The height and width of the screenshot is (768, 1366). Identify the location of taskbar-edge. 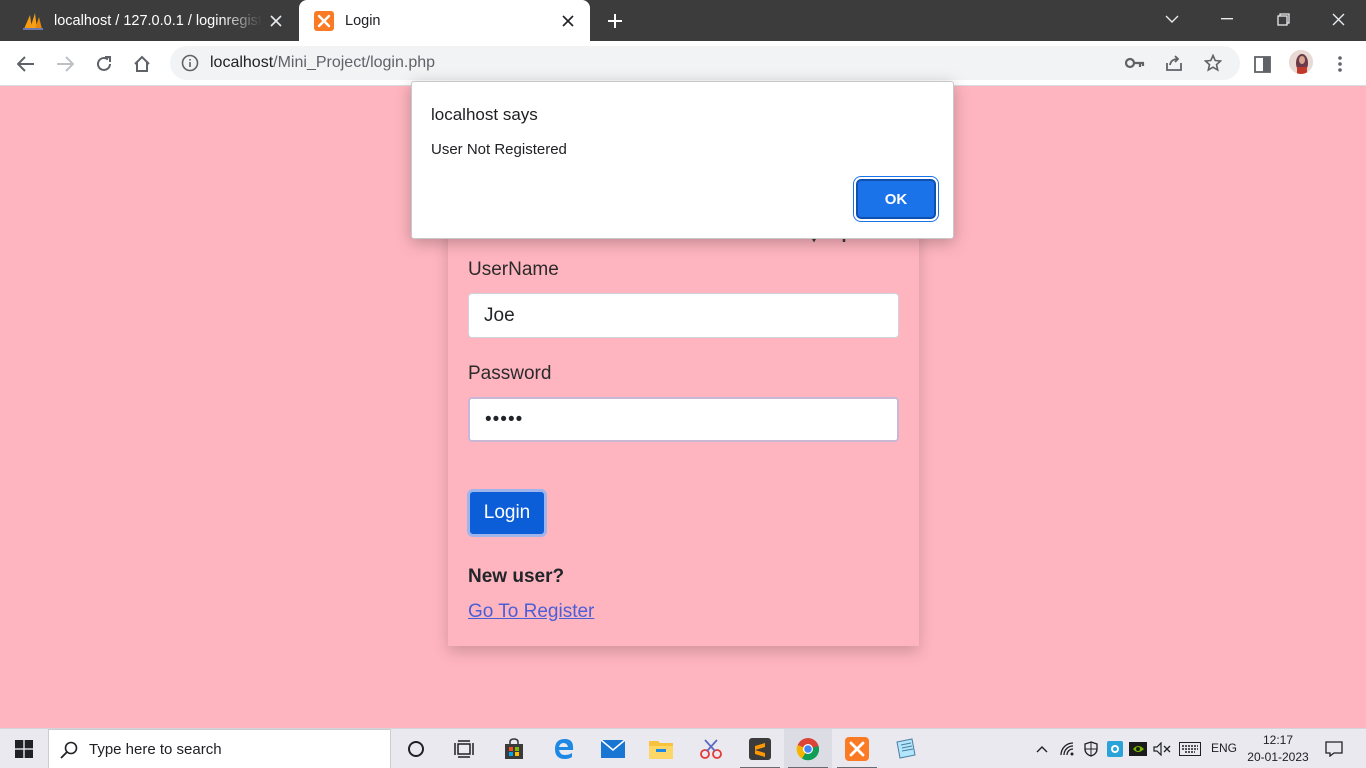
(564, 748).